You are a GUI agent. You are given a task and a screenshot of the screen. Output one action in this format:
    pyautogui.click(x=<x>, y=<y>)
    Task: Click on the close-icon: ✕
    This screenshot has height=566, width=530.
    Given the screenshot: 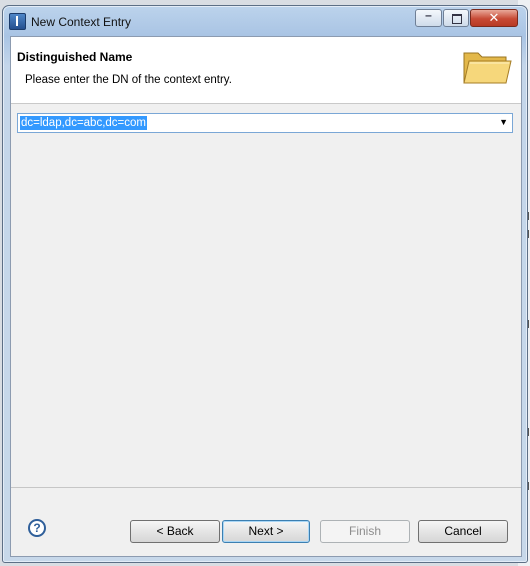 What is the action you would take?
    pyautogui.click(x=494, y=17)
    